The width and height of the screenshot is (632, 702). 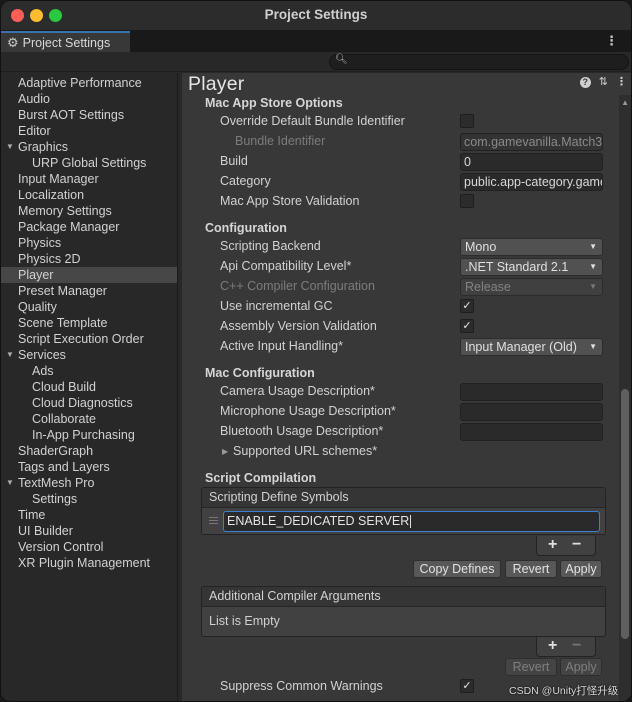 I want to click on assembly-validation-checkbox: ✓, so click(x=467, y=326).